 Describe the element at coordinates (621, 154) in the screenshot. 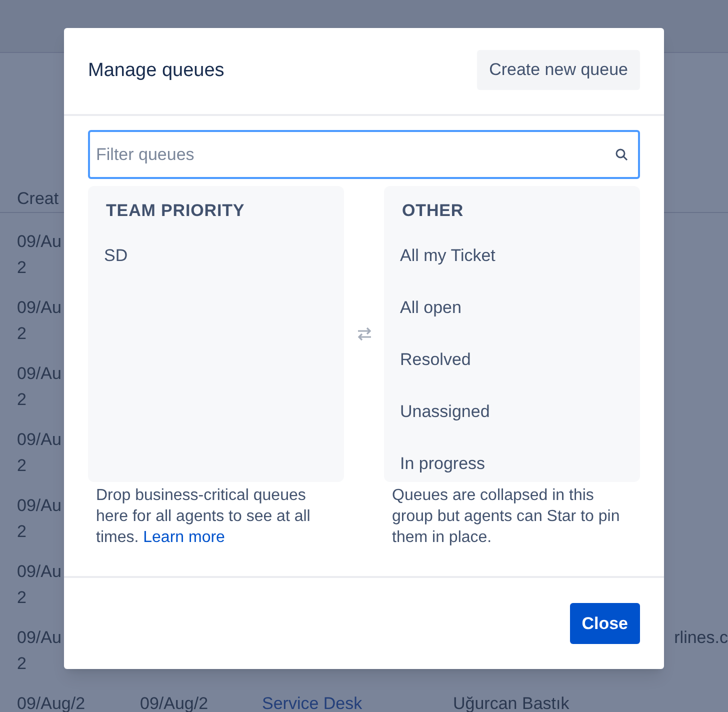

I see `search-icon` at that location.